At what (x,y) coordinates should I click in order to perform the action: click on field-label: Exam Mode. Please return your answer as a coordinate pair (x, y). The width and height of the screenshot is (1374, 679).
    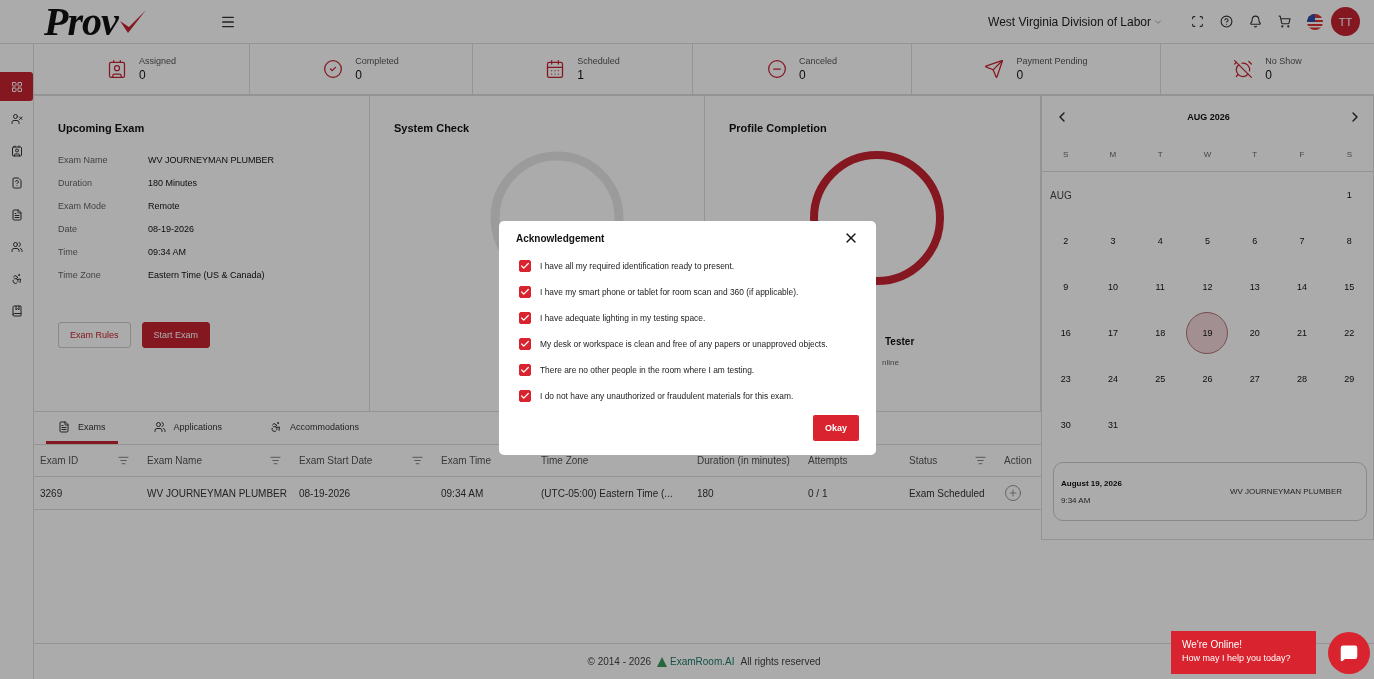
    Looking at the image, I should click on (83, 205).